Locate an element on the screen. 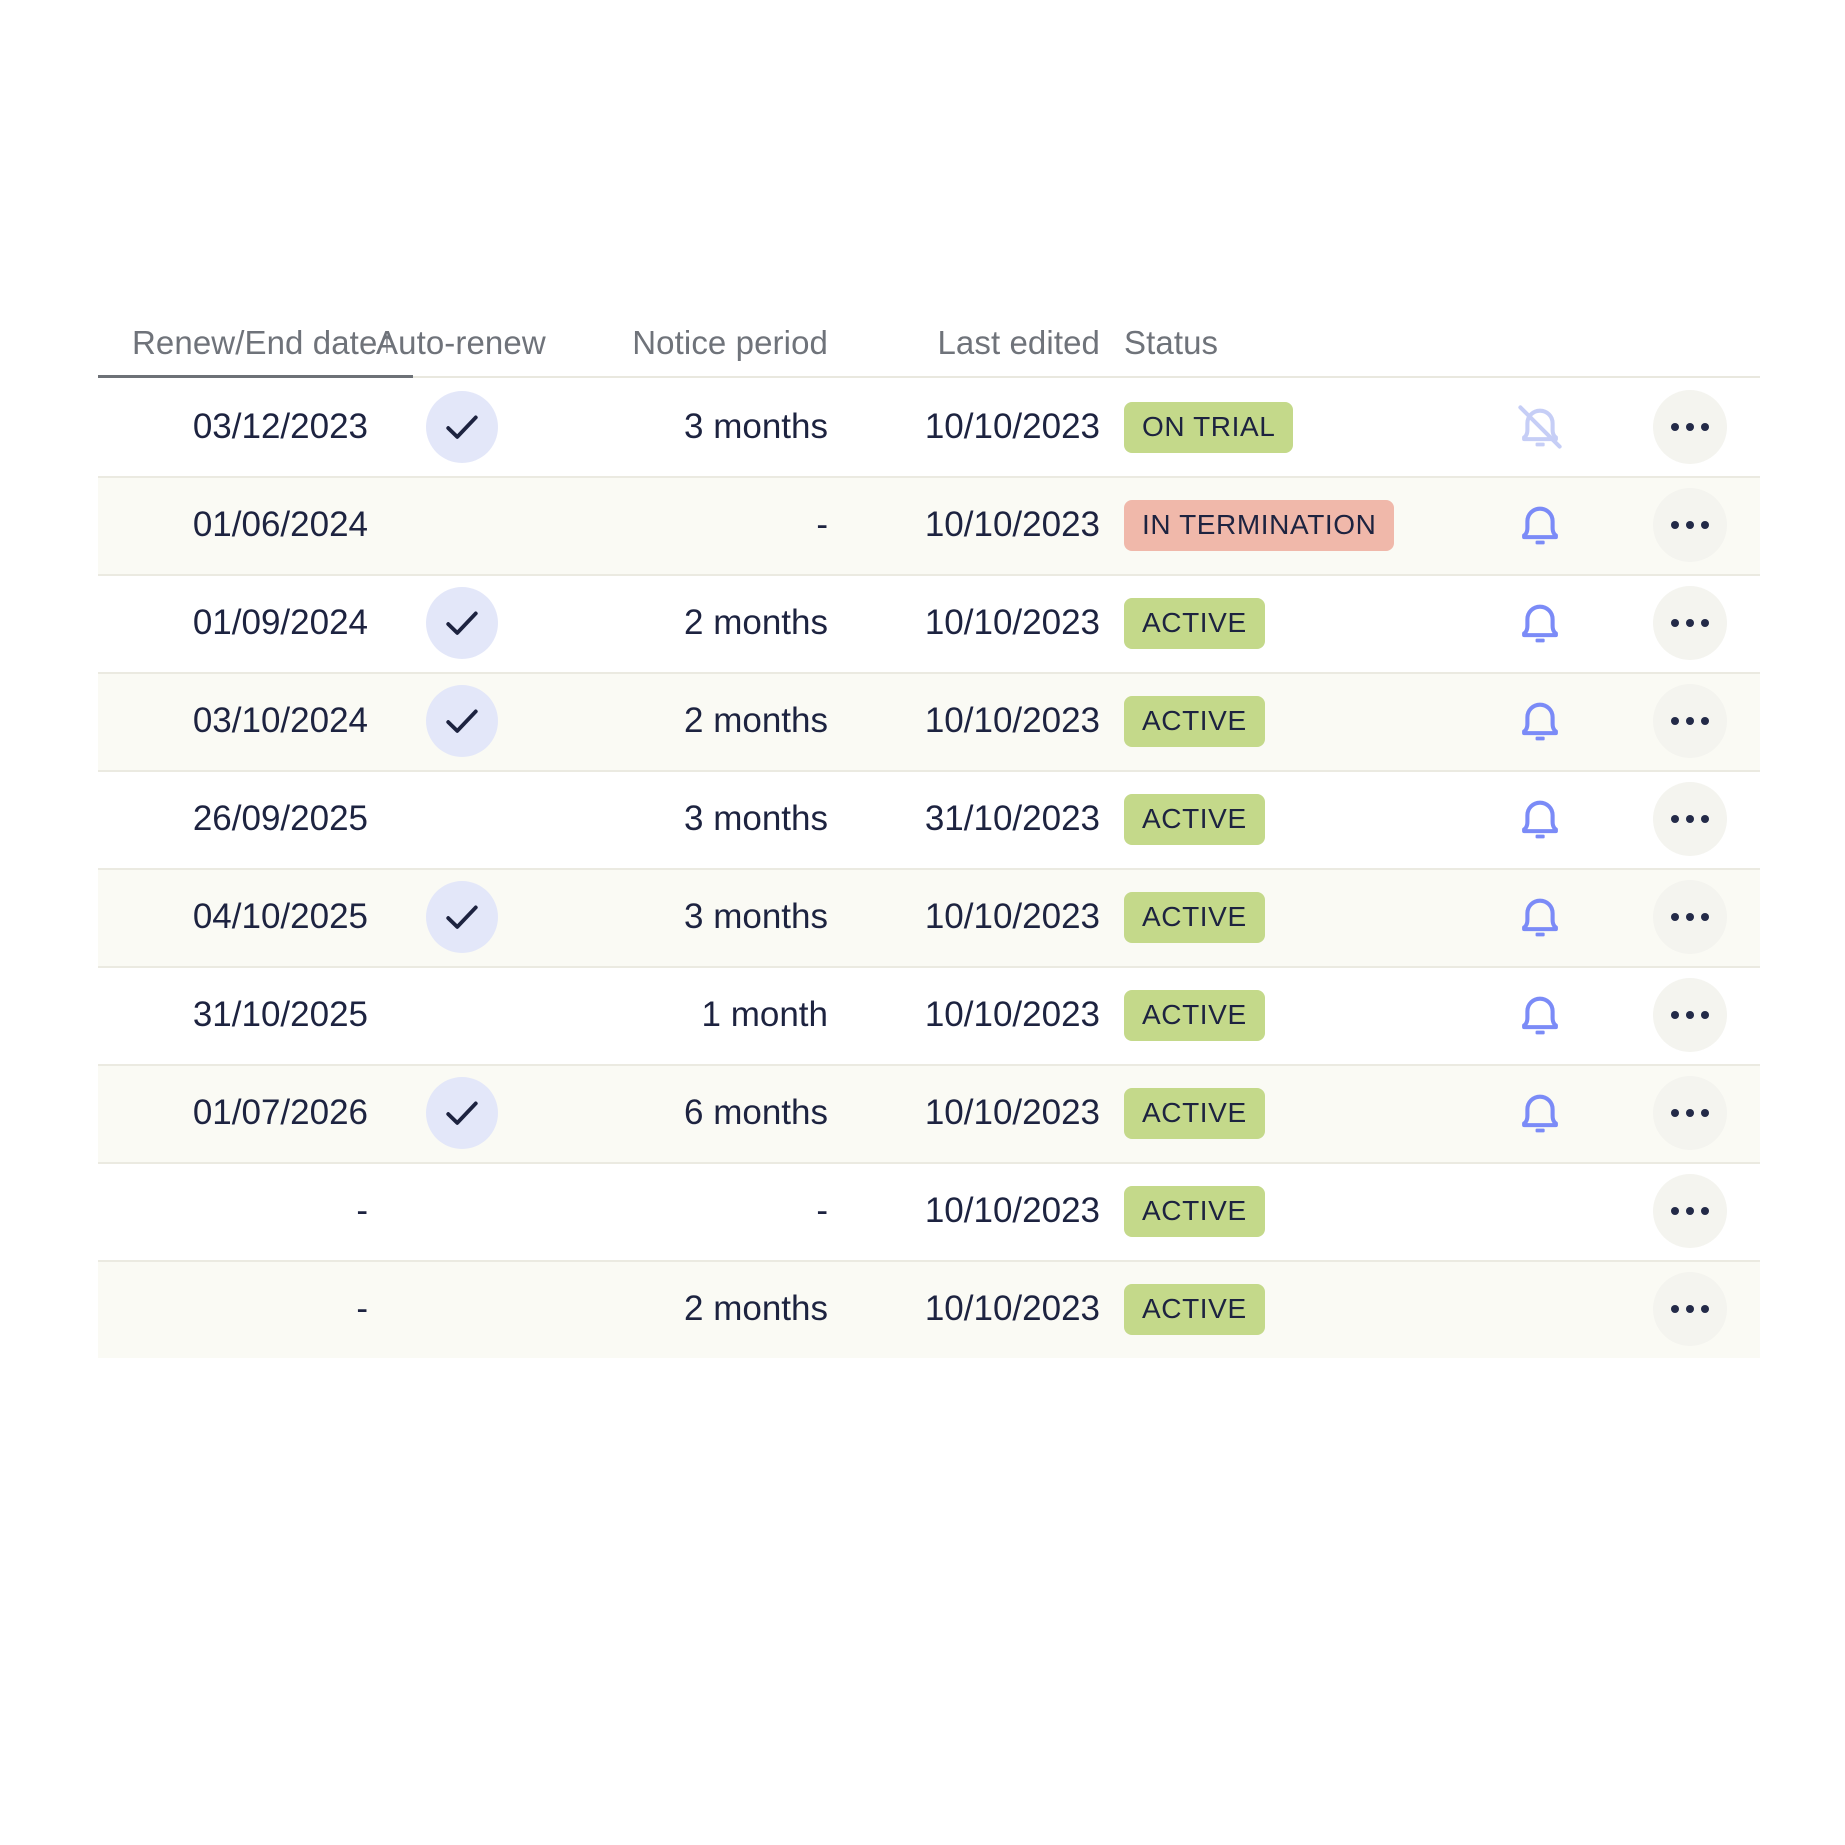 The height and width of the screenshot is (1845, 1845). sort-ascending-icon: ↑ is located at coordinates (386, 343).